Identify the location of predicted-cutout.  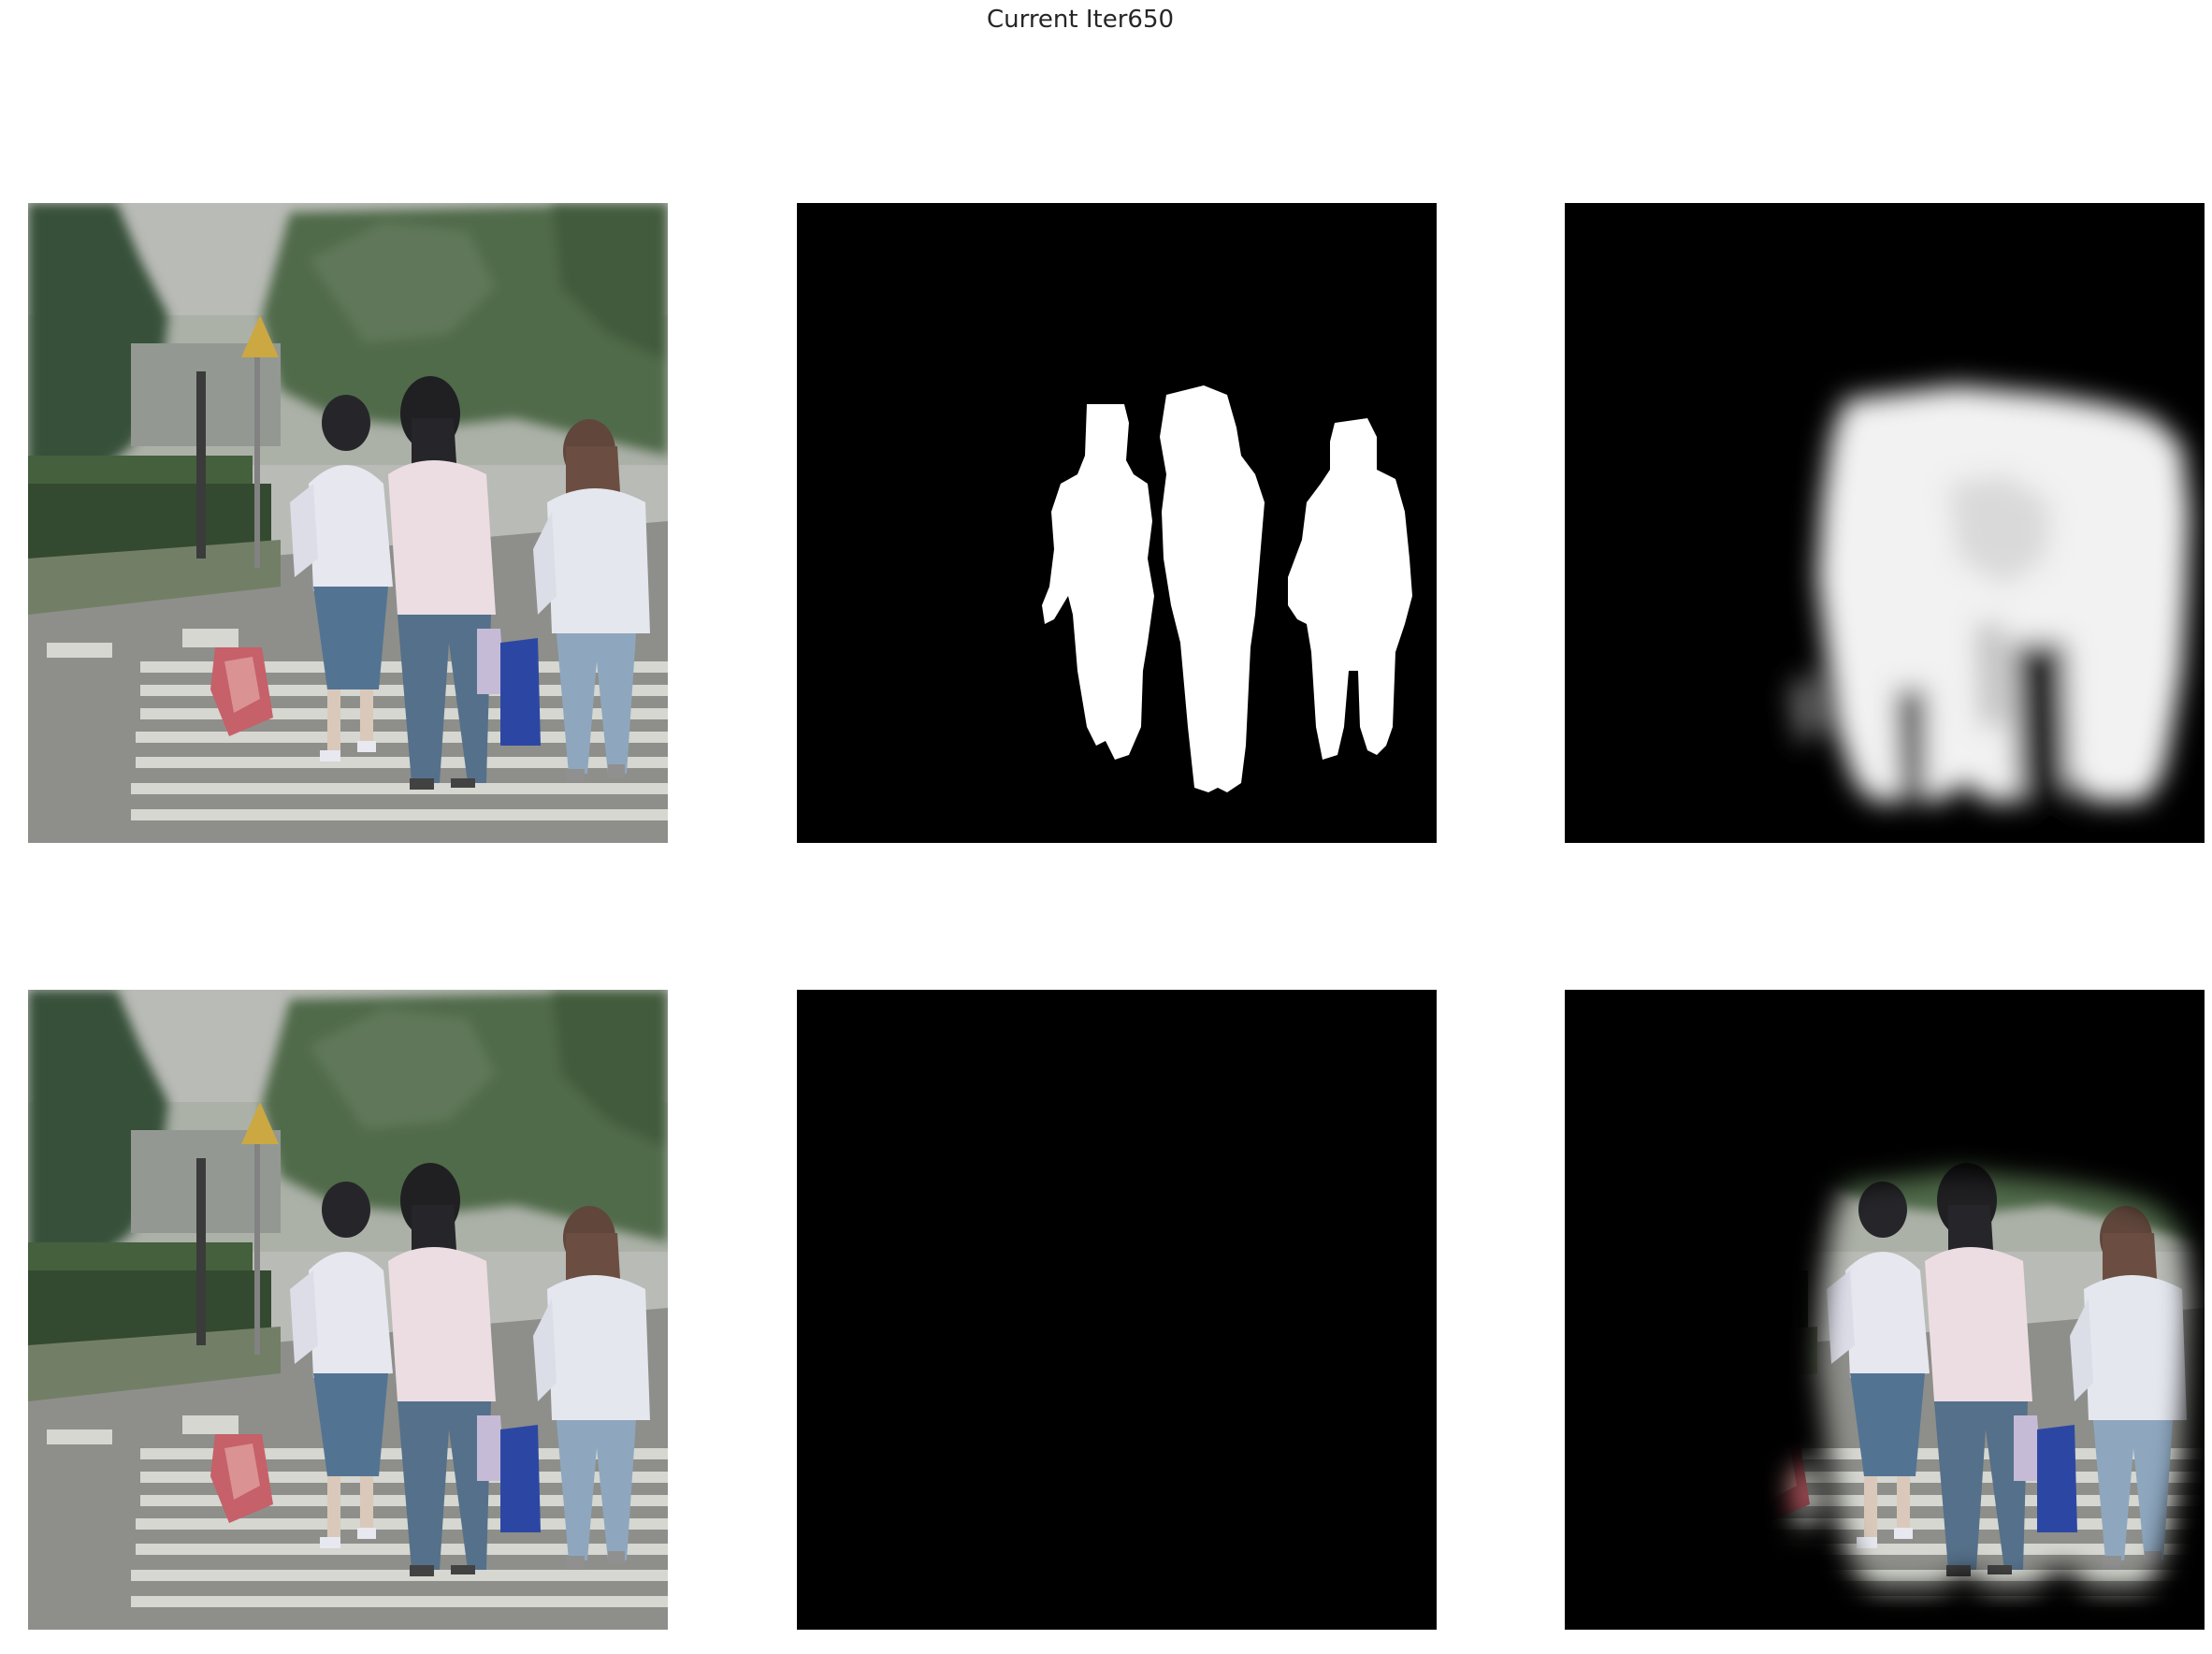
(1885, 1310).